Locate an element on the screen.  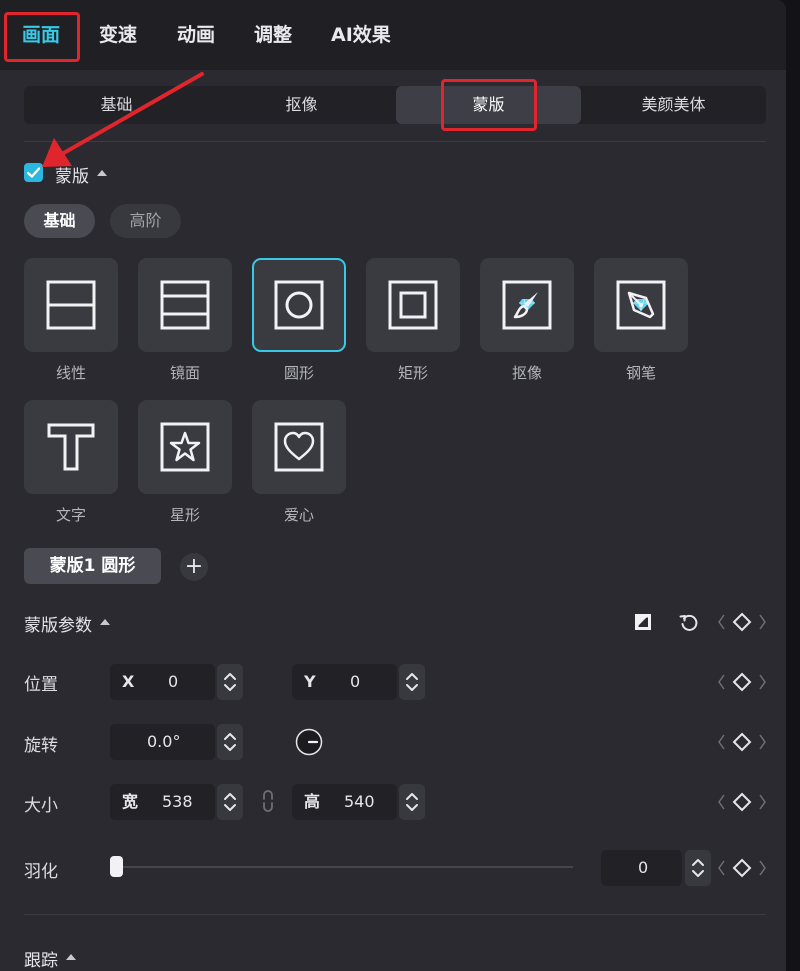
text-mask-icon is located at coordinates (71, 447).